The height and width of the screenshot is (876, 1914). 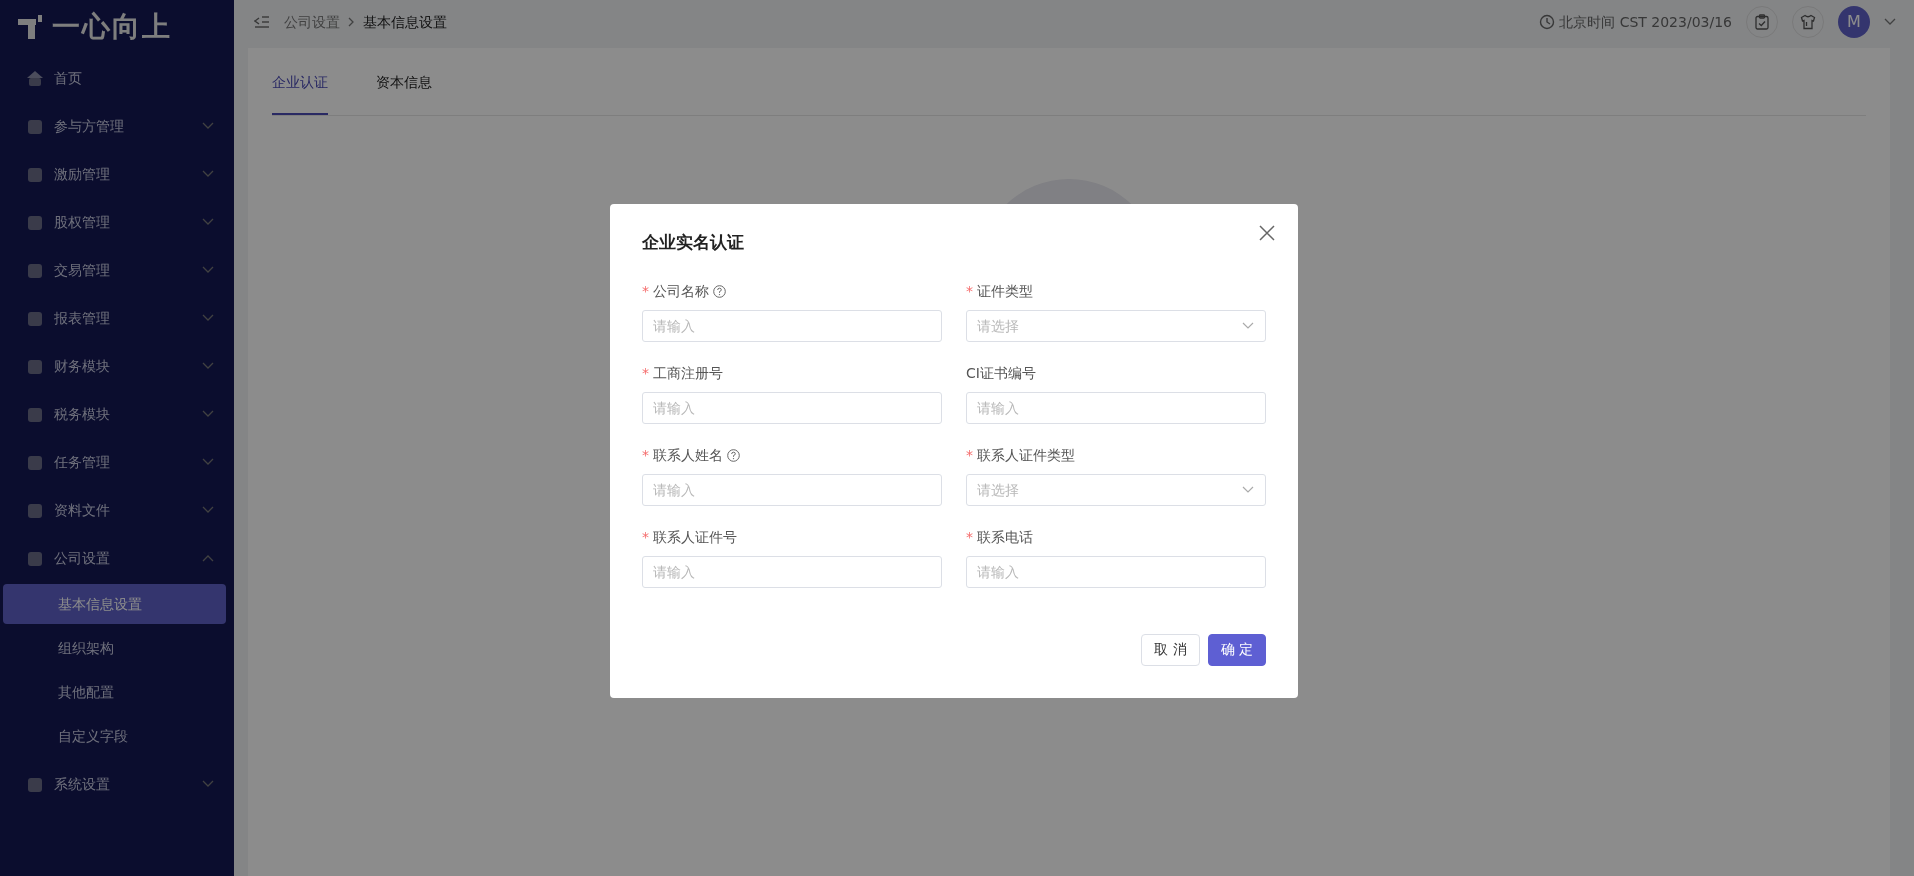 What do you see at coordinates (117, 462) in the screenshot?
I see `sidebar-item: 任务管理` at bounding box center [117, 462].